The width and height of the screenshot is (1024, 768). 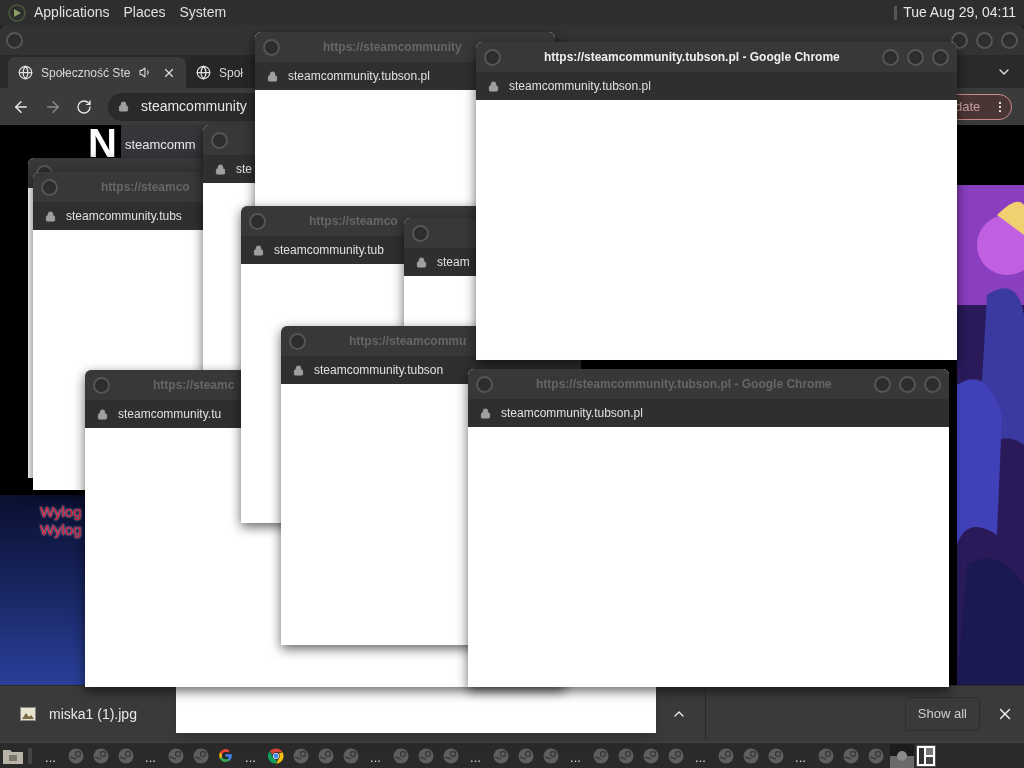 I want to click on address-text: steamcommunity, so click(x=194, y=106).